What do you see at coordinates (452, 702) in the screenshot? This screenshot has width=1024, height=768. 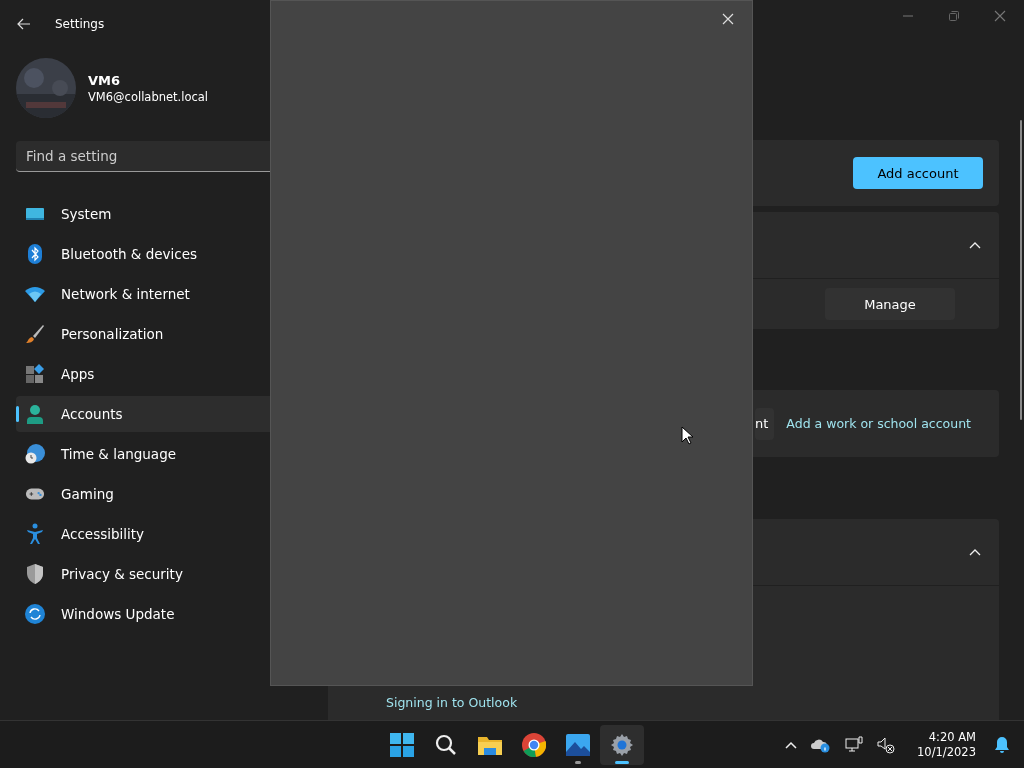 I see `outlook-link: Signing in to Outlook` at bounding box center [452, 702].